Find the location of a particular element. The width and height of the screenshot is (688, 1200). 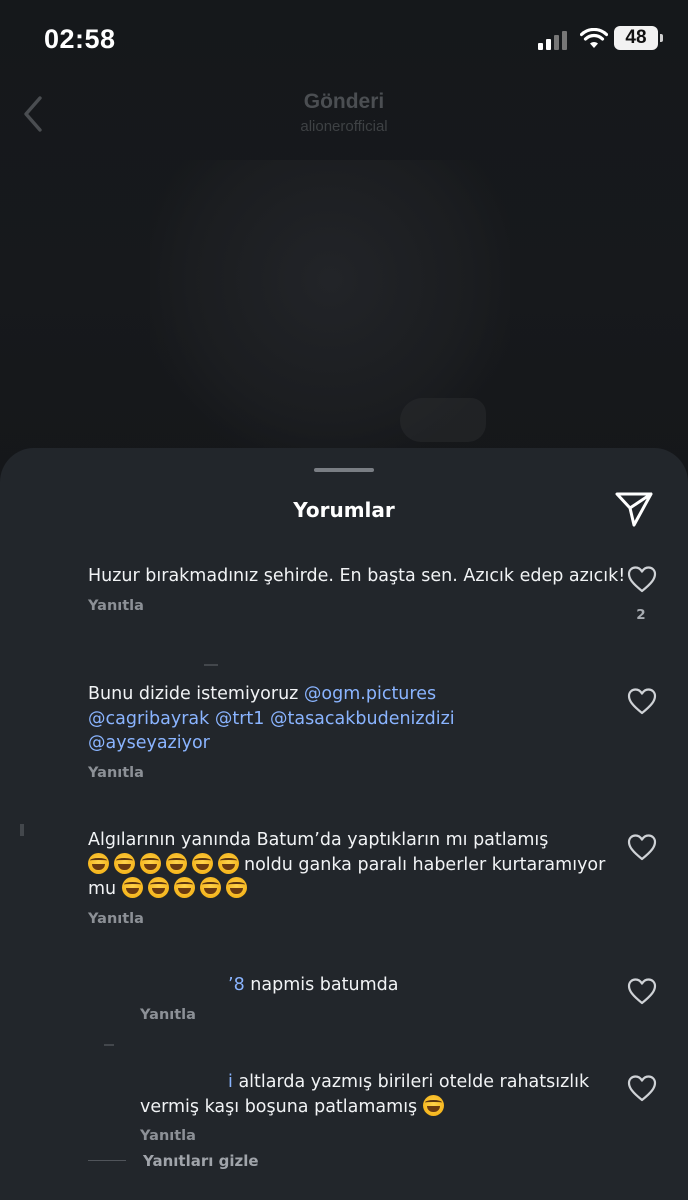

like-count: 2 is located at coordinates (641, 615).